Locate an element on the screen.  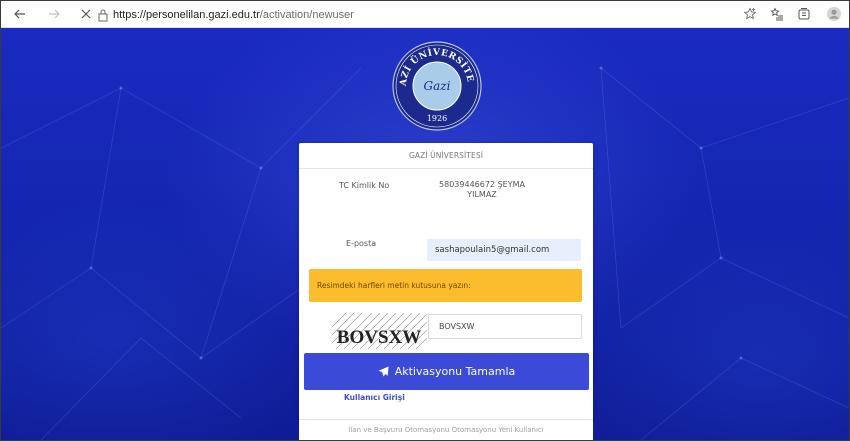
forward-arrow-icon is located at coordinates (54, 14).